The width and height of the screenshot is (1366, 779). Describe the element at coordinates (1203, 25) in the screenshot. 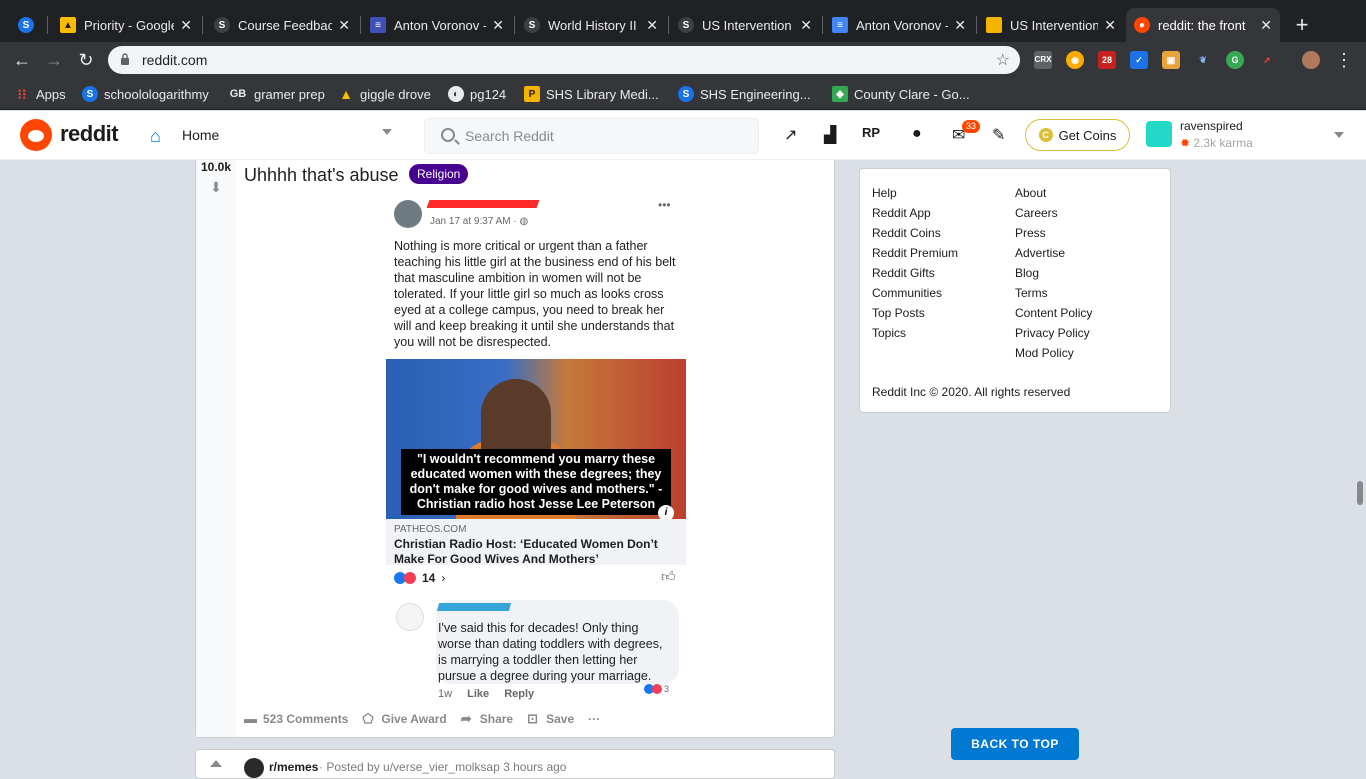

I see `tab-reddit: ● reddit: the front ✕` at that location.